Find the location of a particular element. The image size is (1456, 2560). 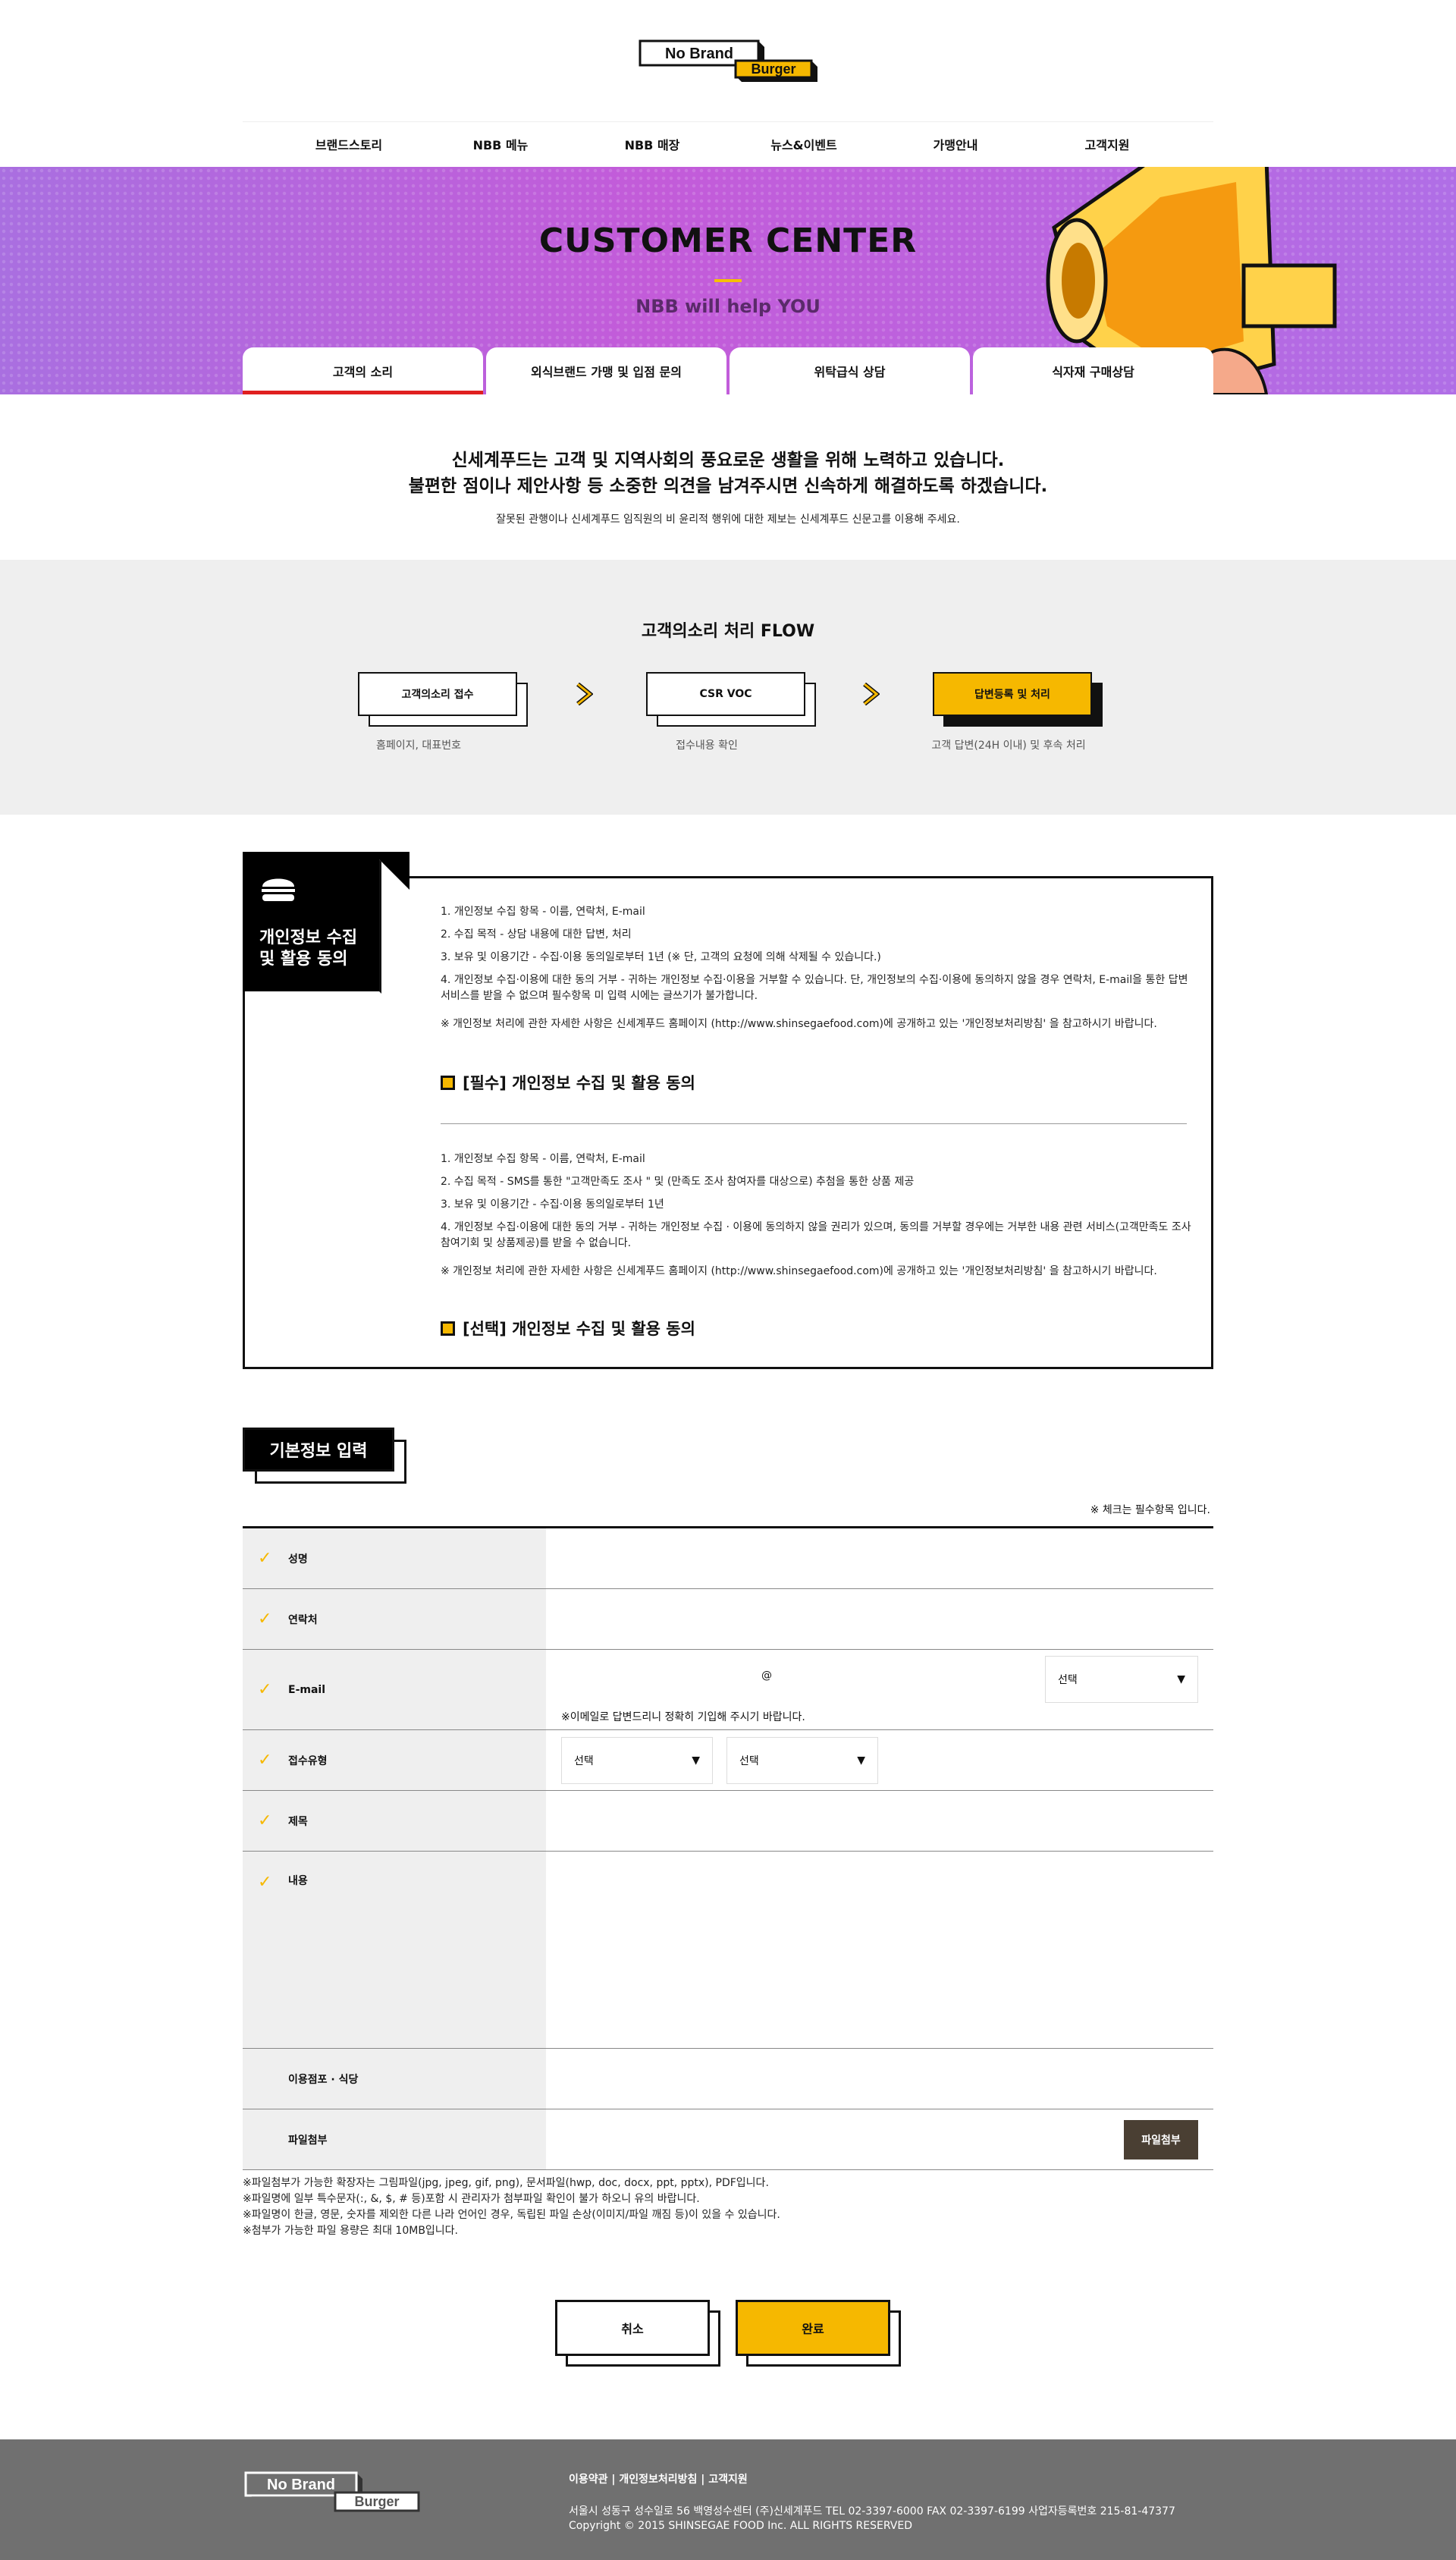

field-label: ✓ 제목 is located at coordinates (394, 1821).